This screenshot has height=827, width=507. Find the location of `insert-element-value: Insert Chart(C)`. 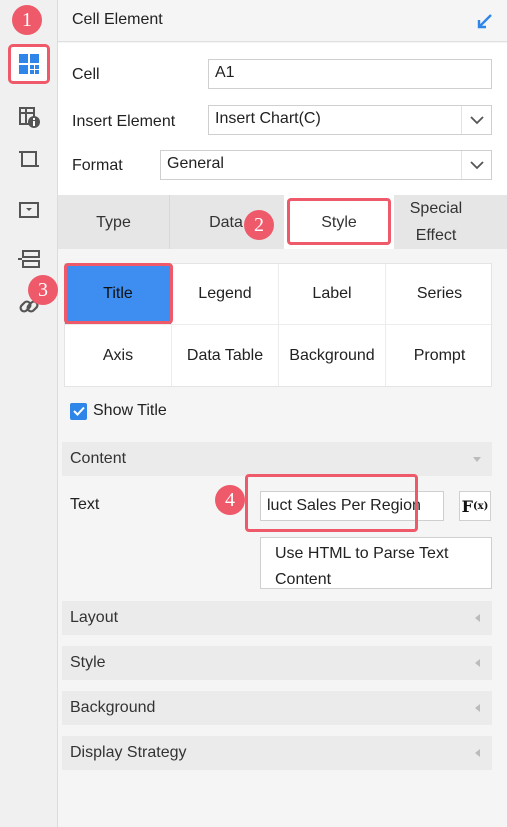

insert-element-value: Insert Chart(C) is located at coordinates (268, 118).